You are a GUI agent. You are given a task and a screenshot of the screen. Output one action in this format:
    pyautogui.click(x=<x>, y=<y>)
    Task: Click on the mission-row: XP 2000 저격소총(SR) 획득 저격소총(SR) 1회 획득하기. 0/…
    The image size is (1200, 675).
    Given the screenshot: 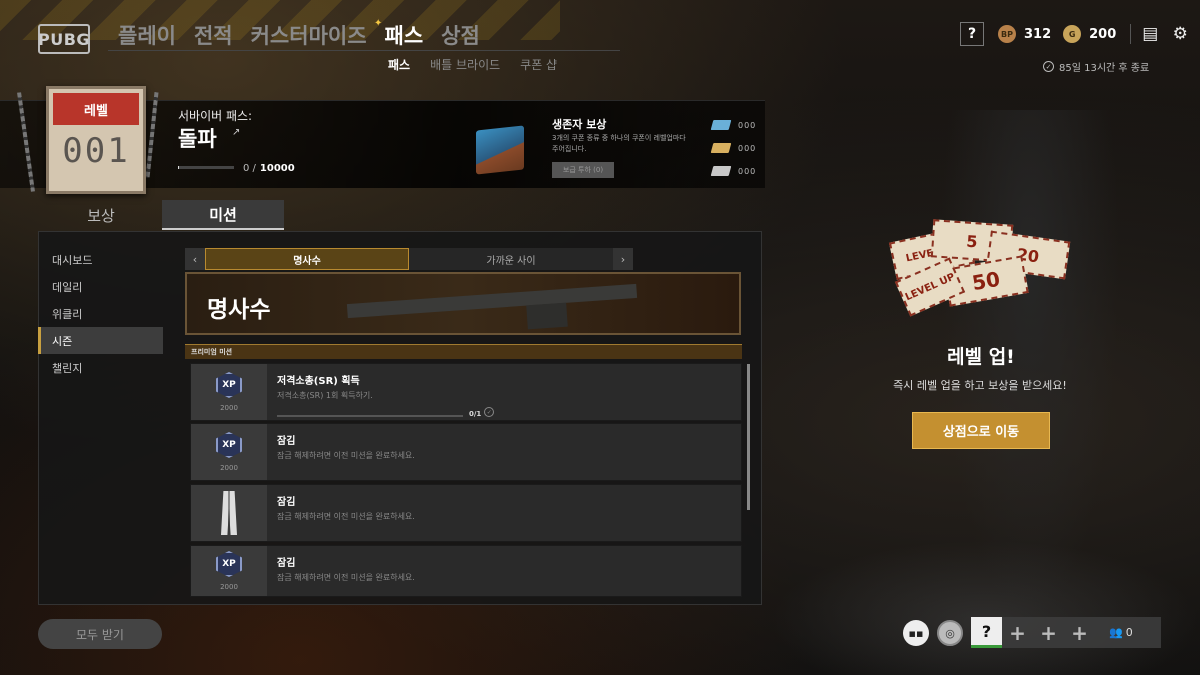 What is the action you would take?
    pyautogui.click(x=466, y=392)
    